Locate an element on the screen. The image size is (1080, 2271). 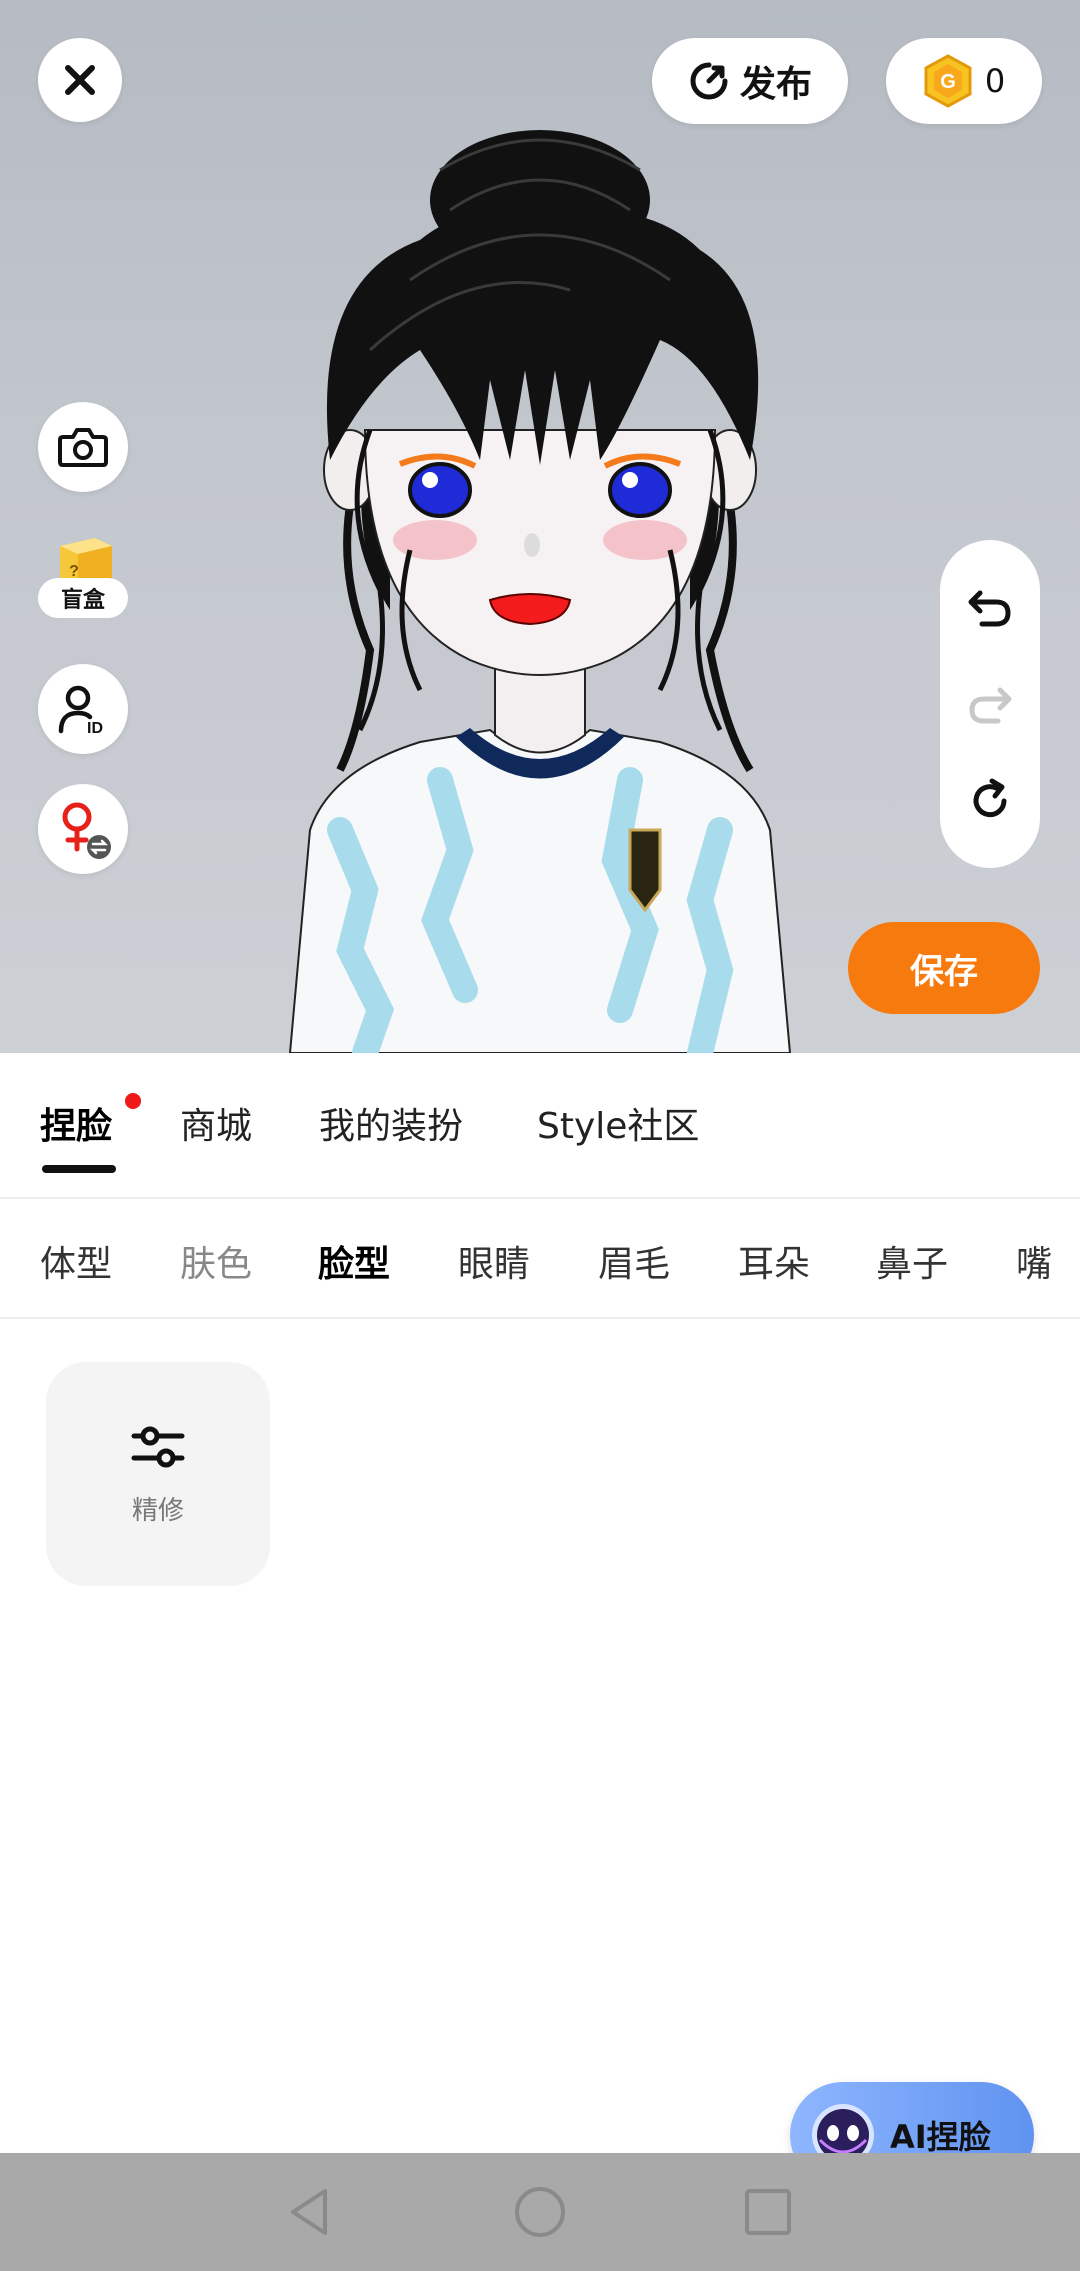
gender-switch-button is located at coordinates (83, 829).